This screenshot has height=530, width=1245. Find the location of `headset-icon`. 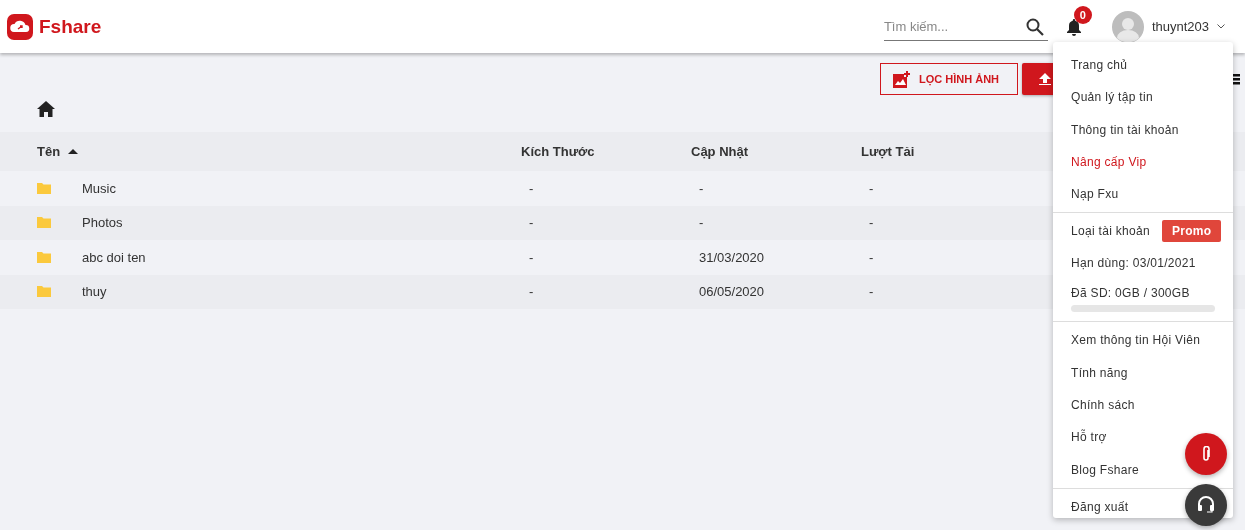

headset-icon is located at coordinates (1206, 505).